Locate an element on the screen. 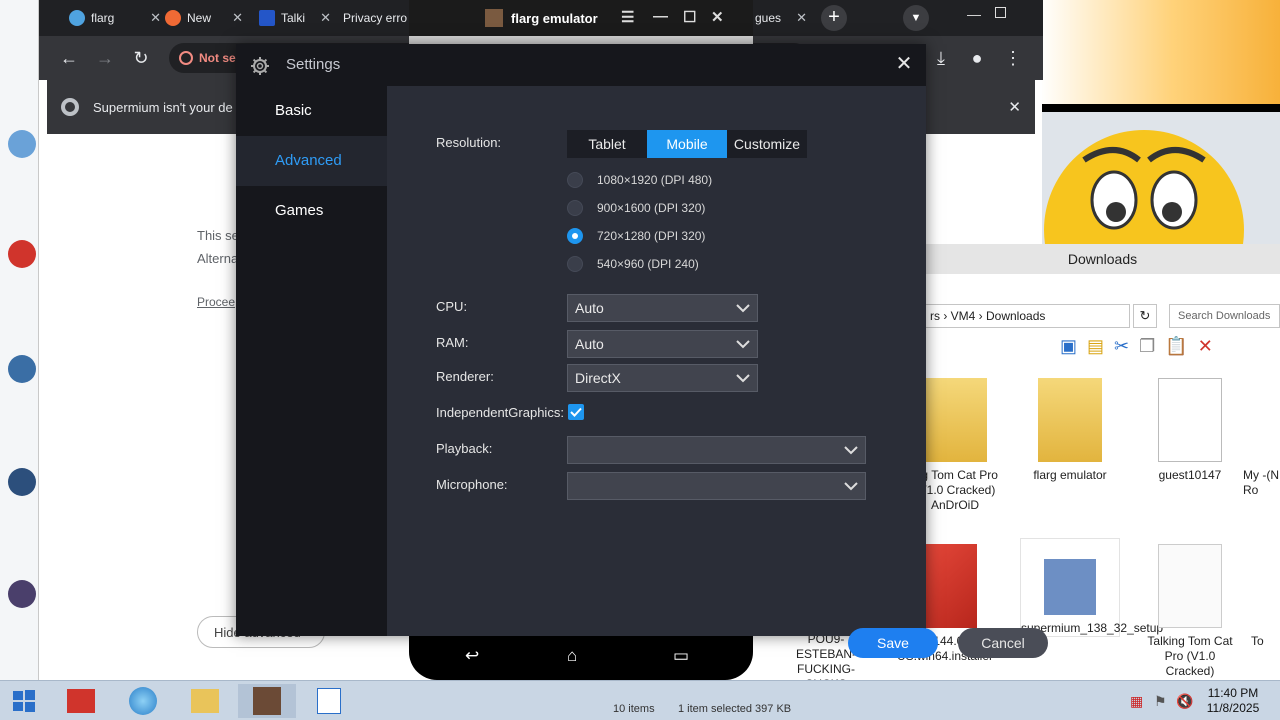  paste-icon: 📋 is located at coordinates (1176, 351).